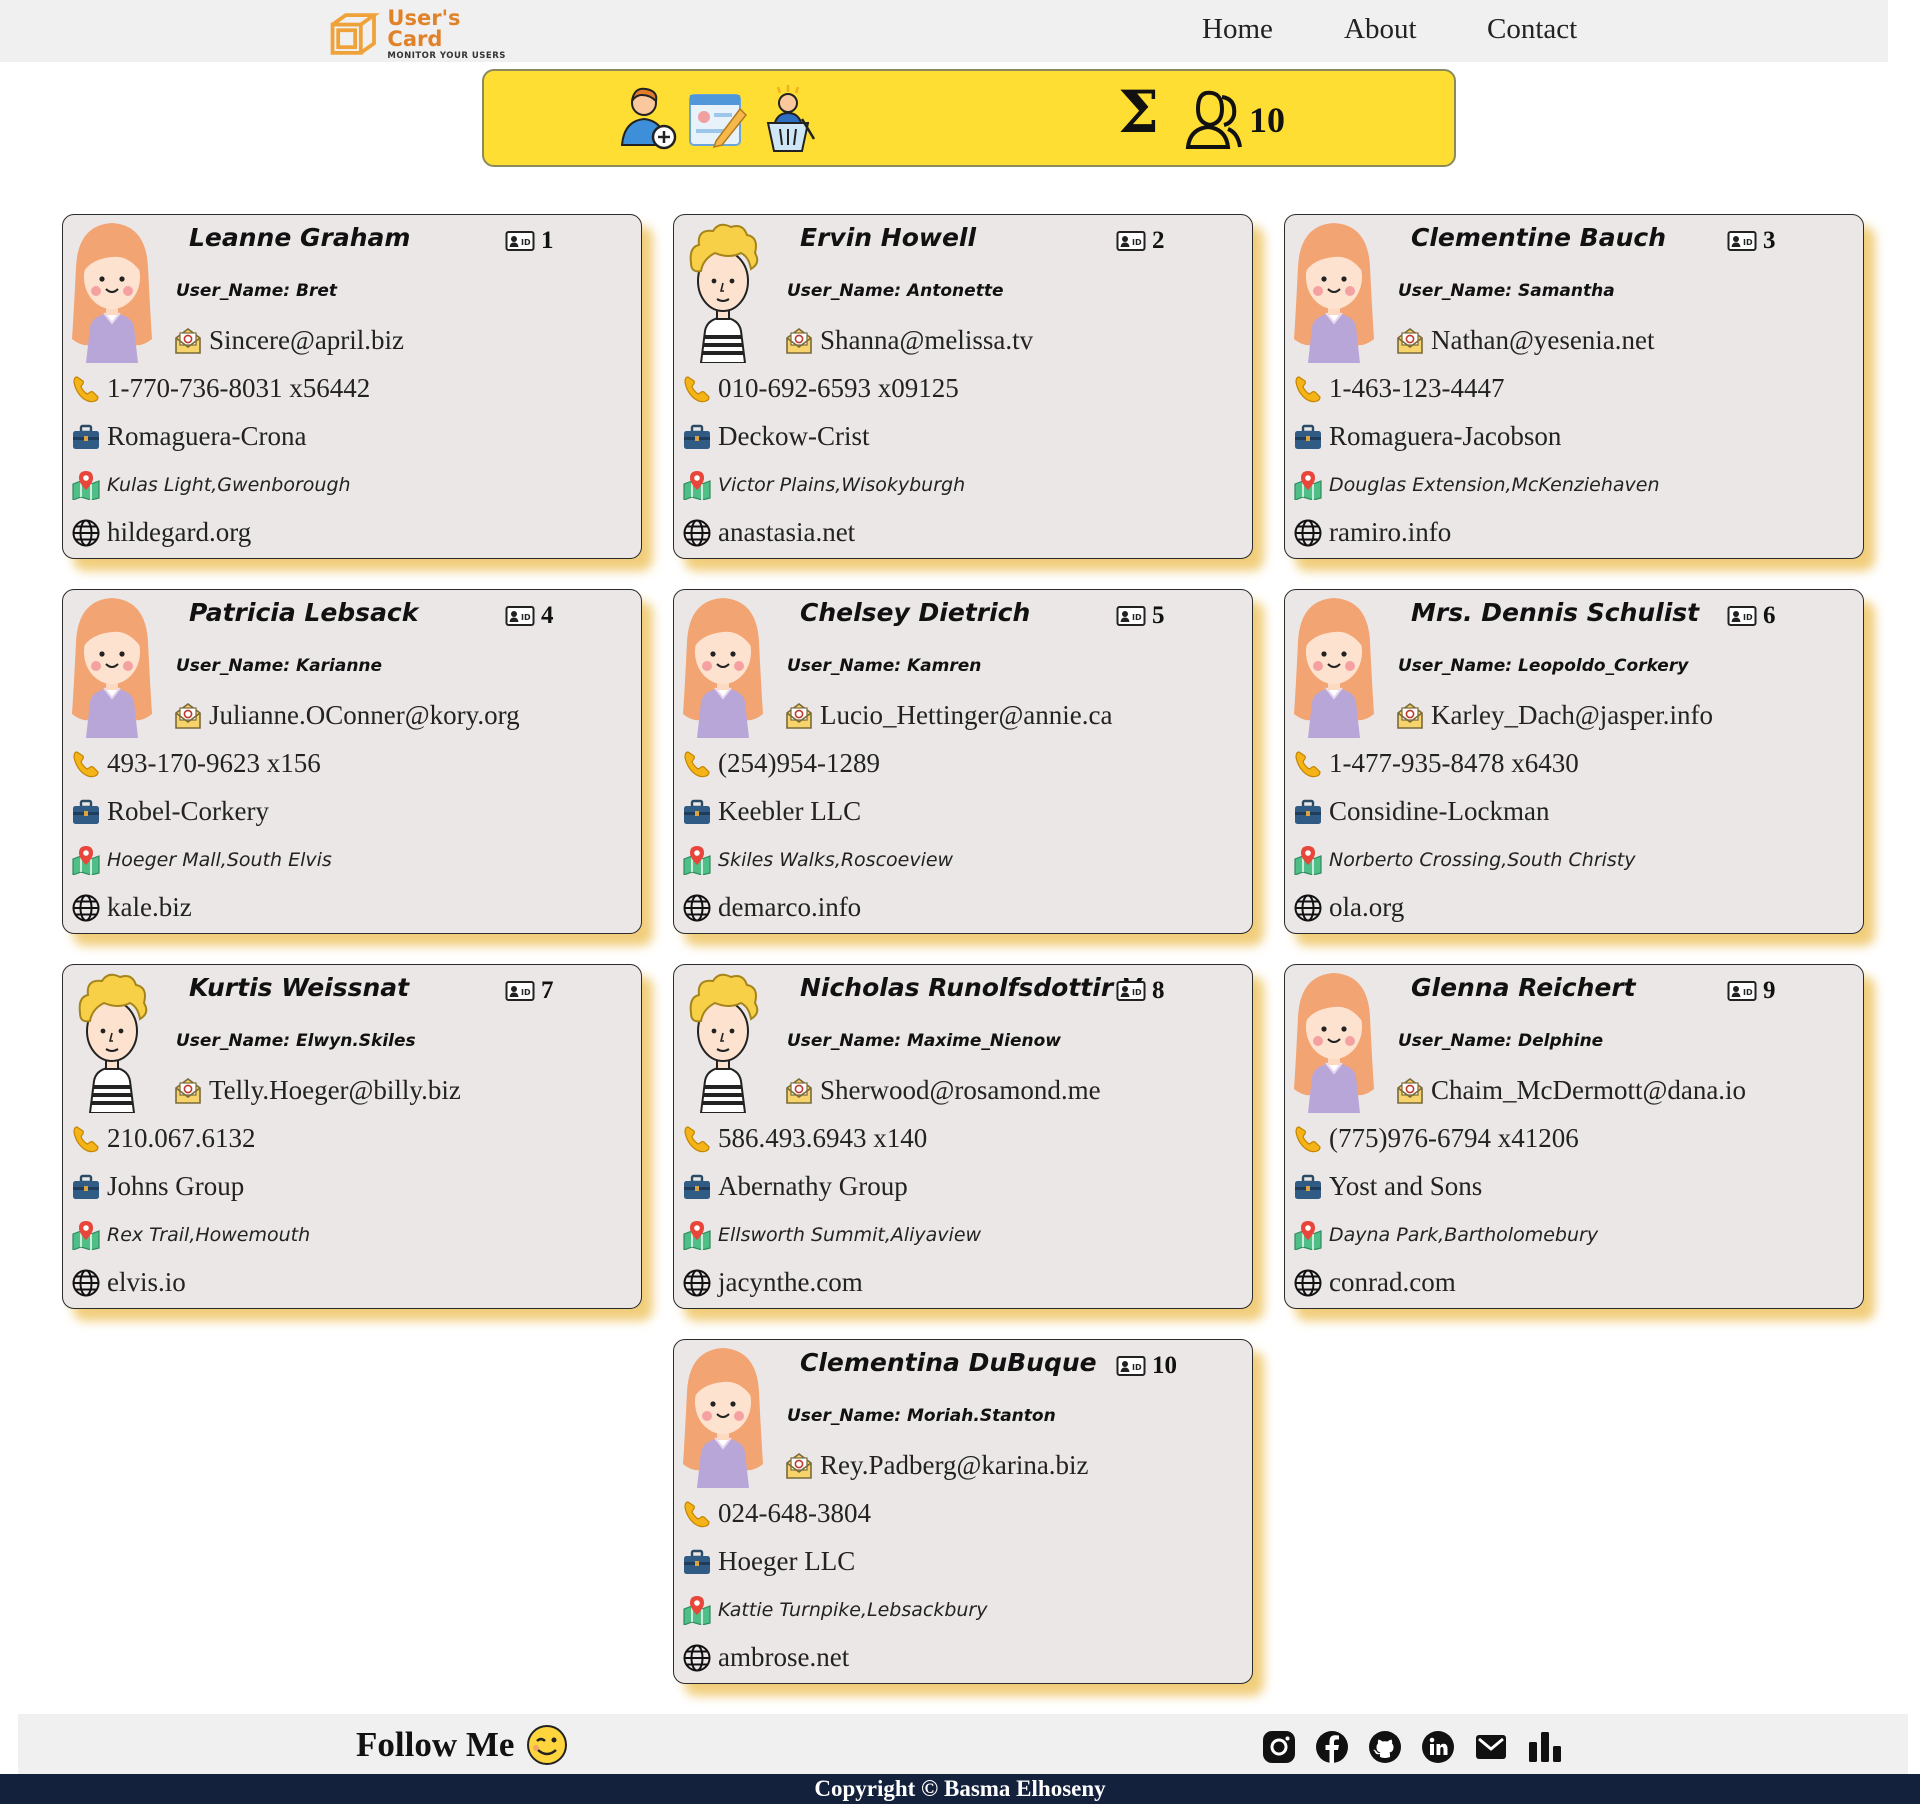  I want to click on user-full-name: Leanne Graham, so click(300, 237).